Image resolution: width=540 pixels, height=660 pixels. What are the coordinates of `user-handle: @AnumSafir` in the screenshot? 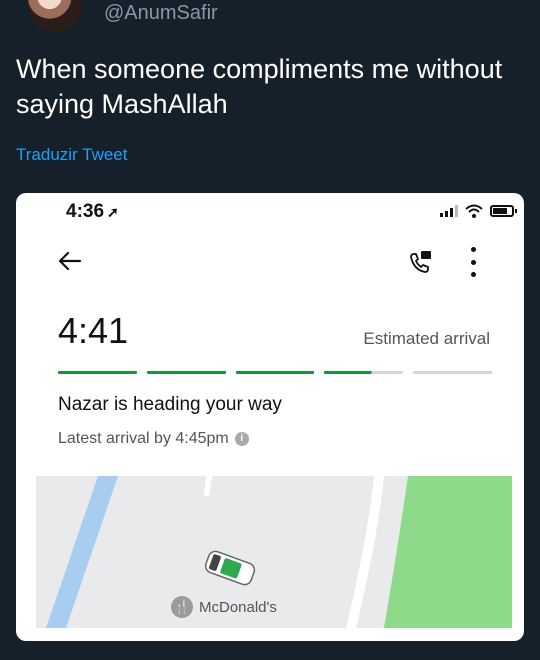 It's located at (161, 13).